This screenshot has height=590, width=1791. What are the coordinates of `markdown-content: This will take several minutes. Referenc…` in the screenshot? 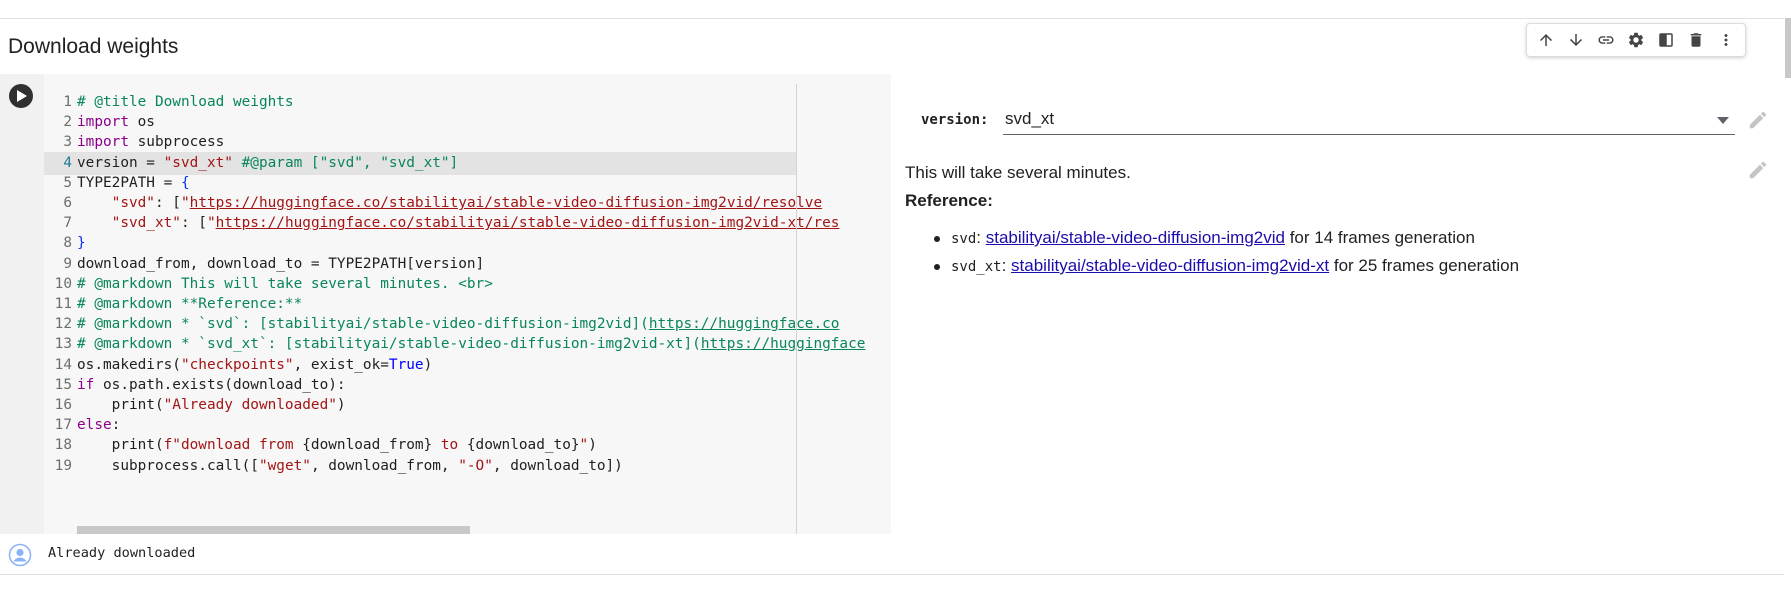 It's located at (1212, 219).